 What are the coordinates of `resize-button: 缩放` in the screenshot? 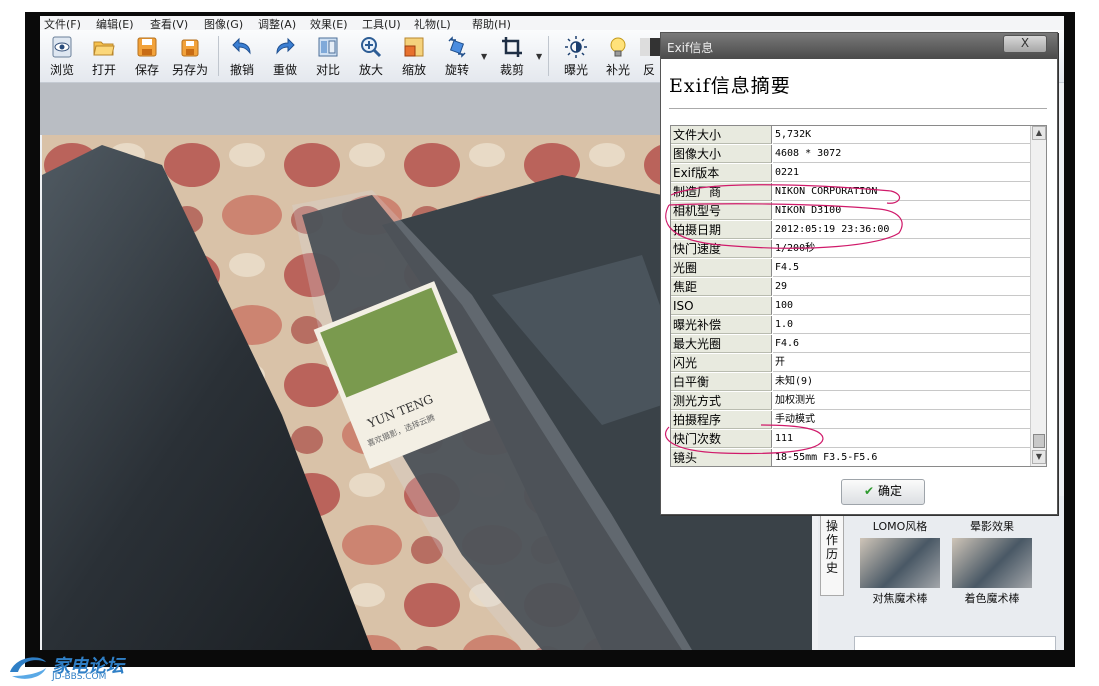 It's located at (414, 56).